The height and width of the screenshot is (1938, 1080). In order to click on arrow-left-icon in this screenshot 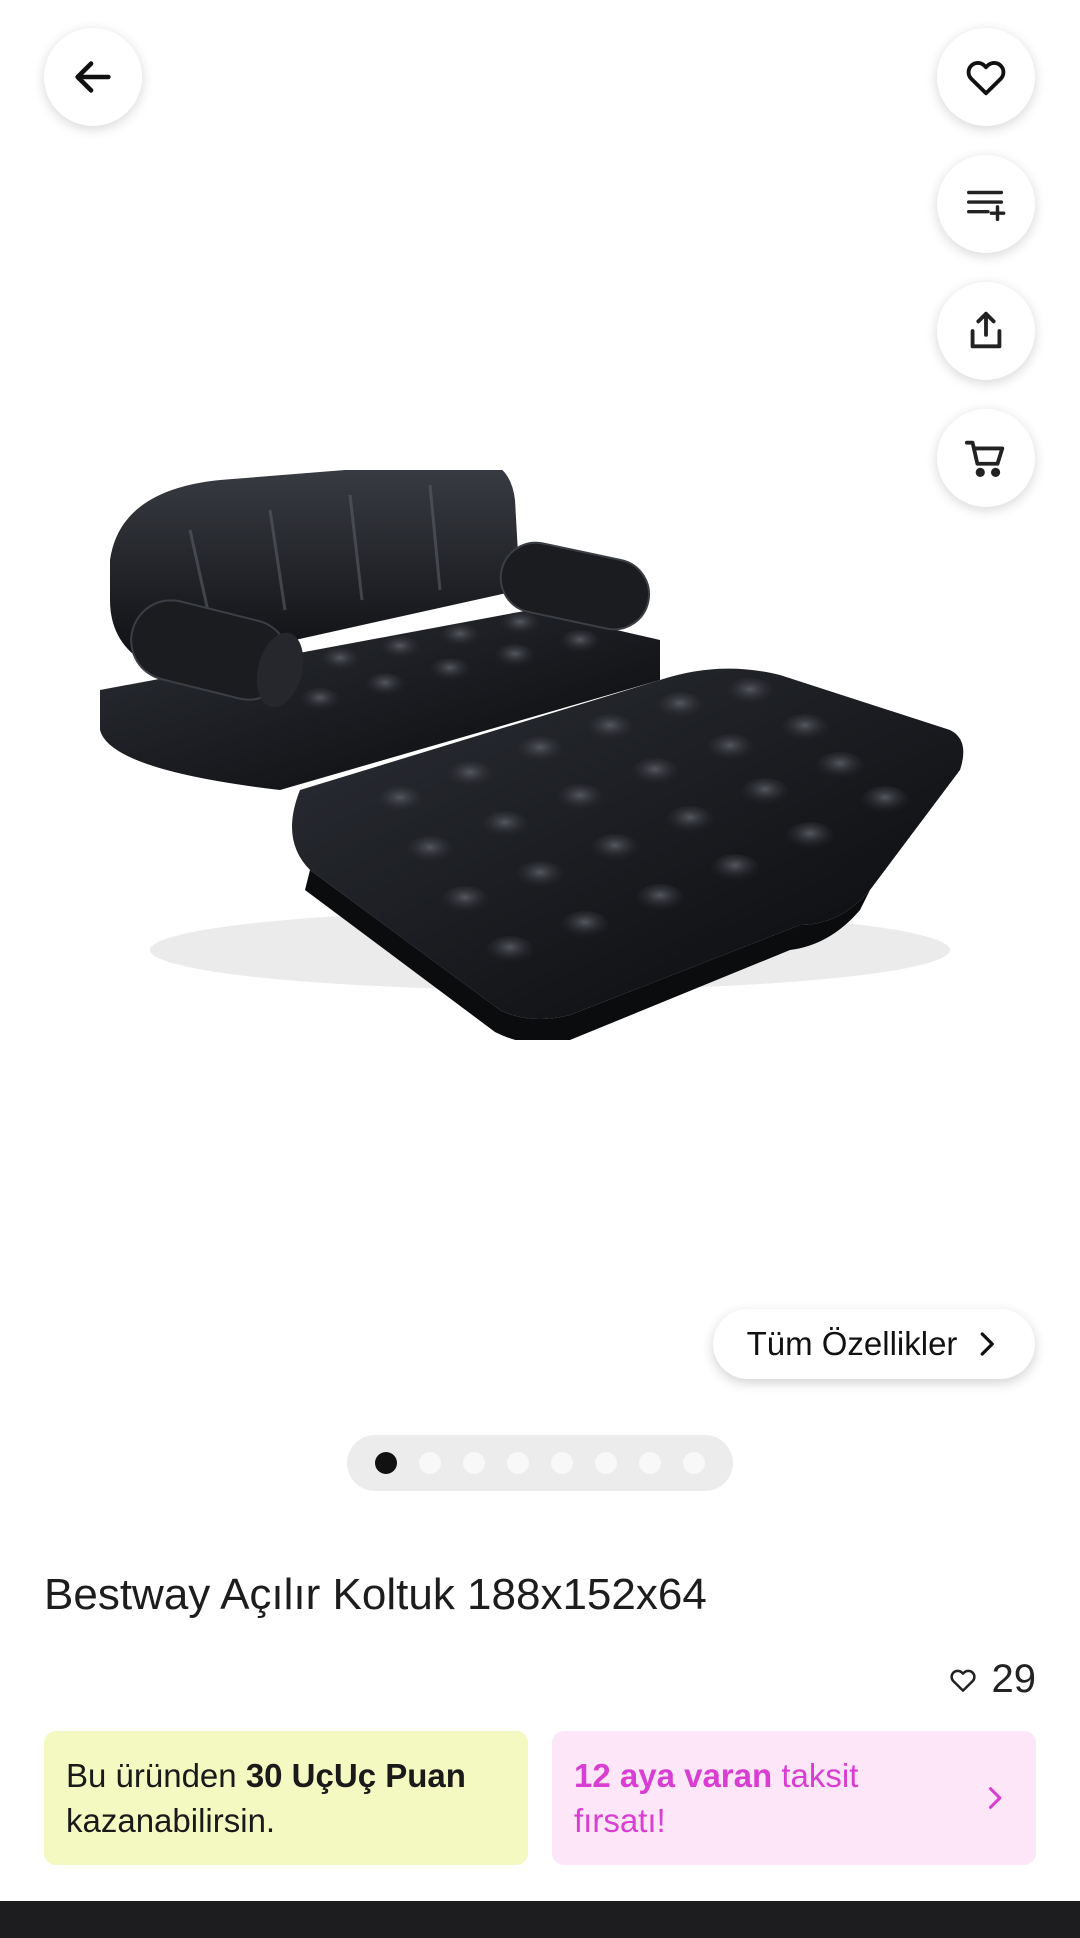, I will do `click(93, 77)`.